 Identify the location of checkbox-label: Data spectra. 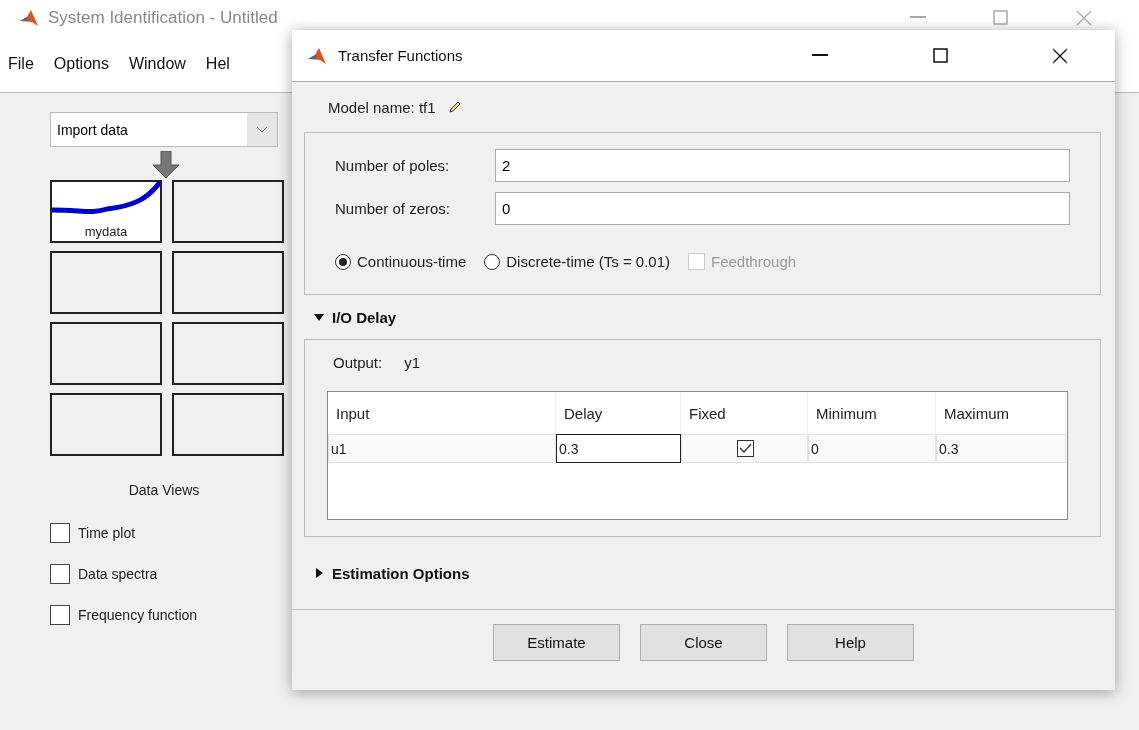
(118, 573).